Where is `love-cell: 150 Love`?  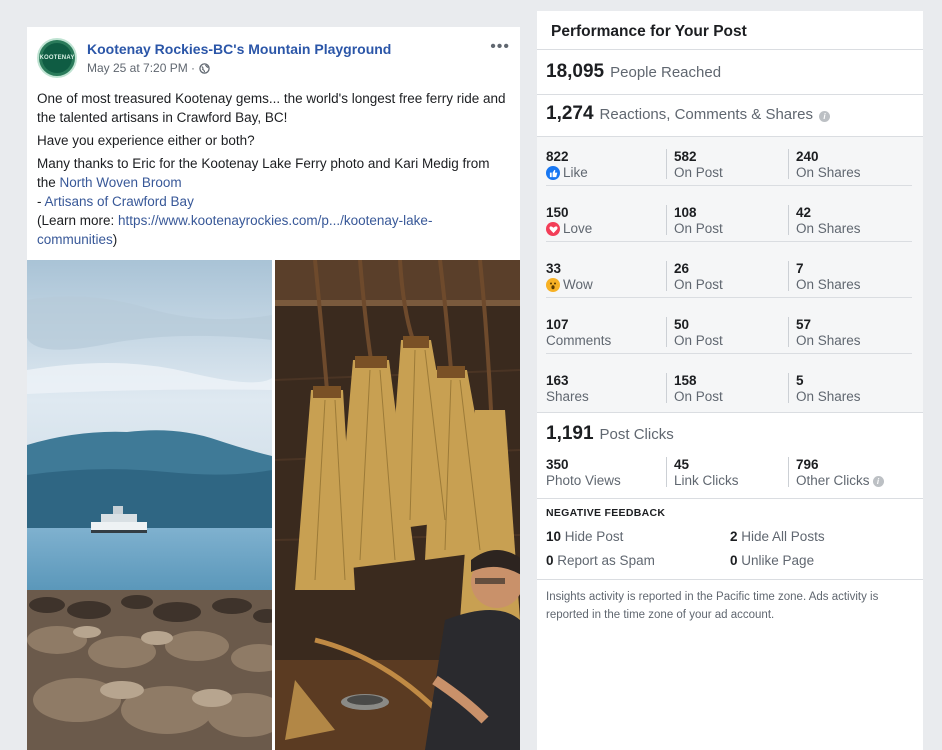
love-cell: 150 Love is located at coordinates (569, 221).